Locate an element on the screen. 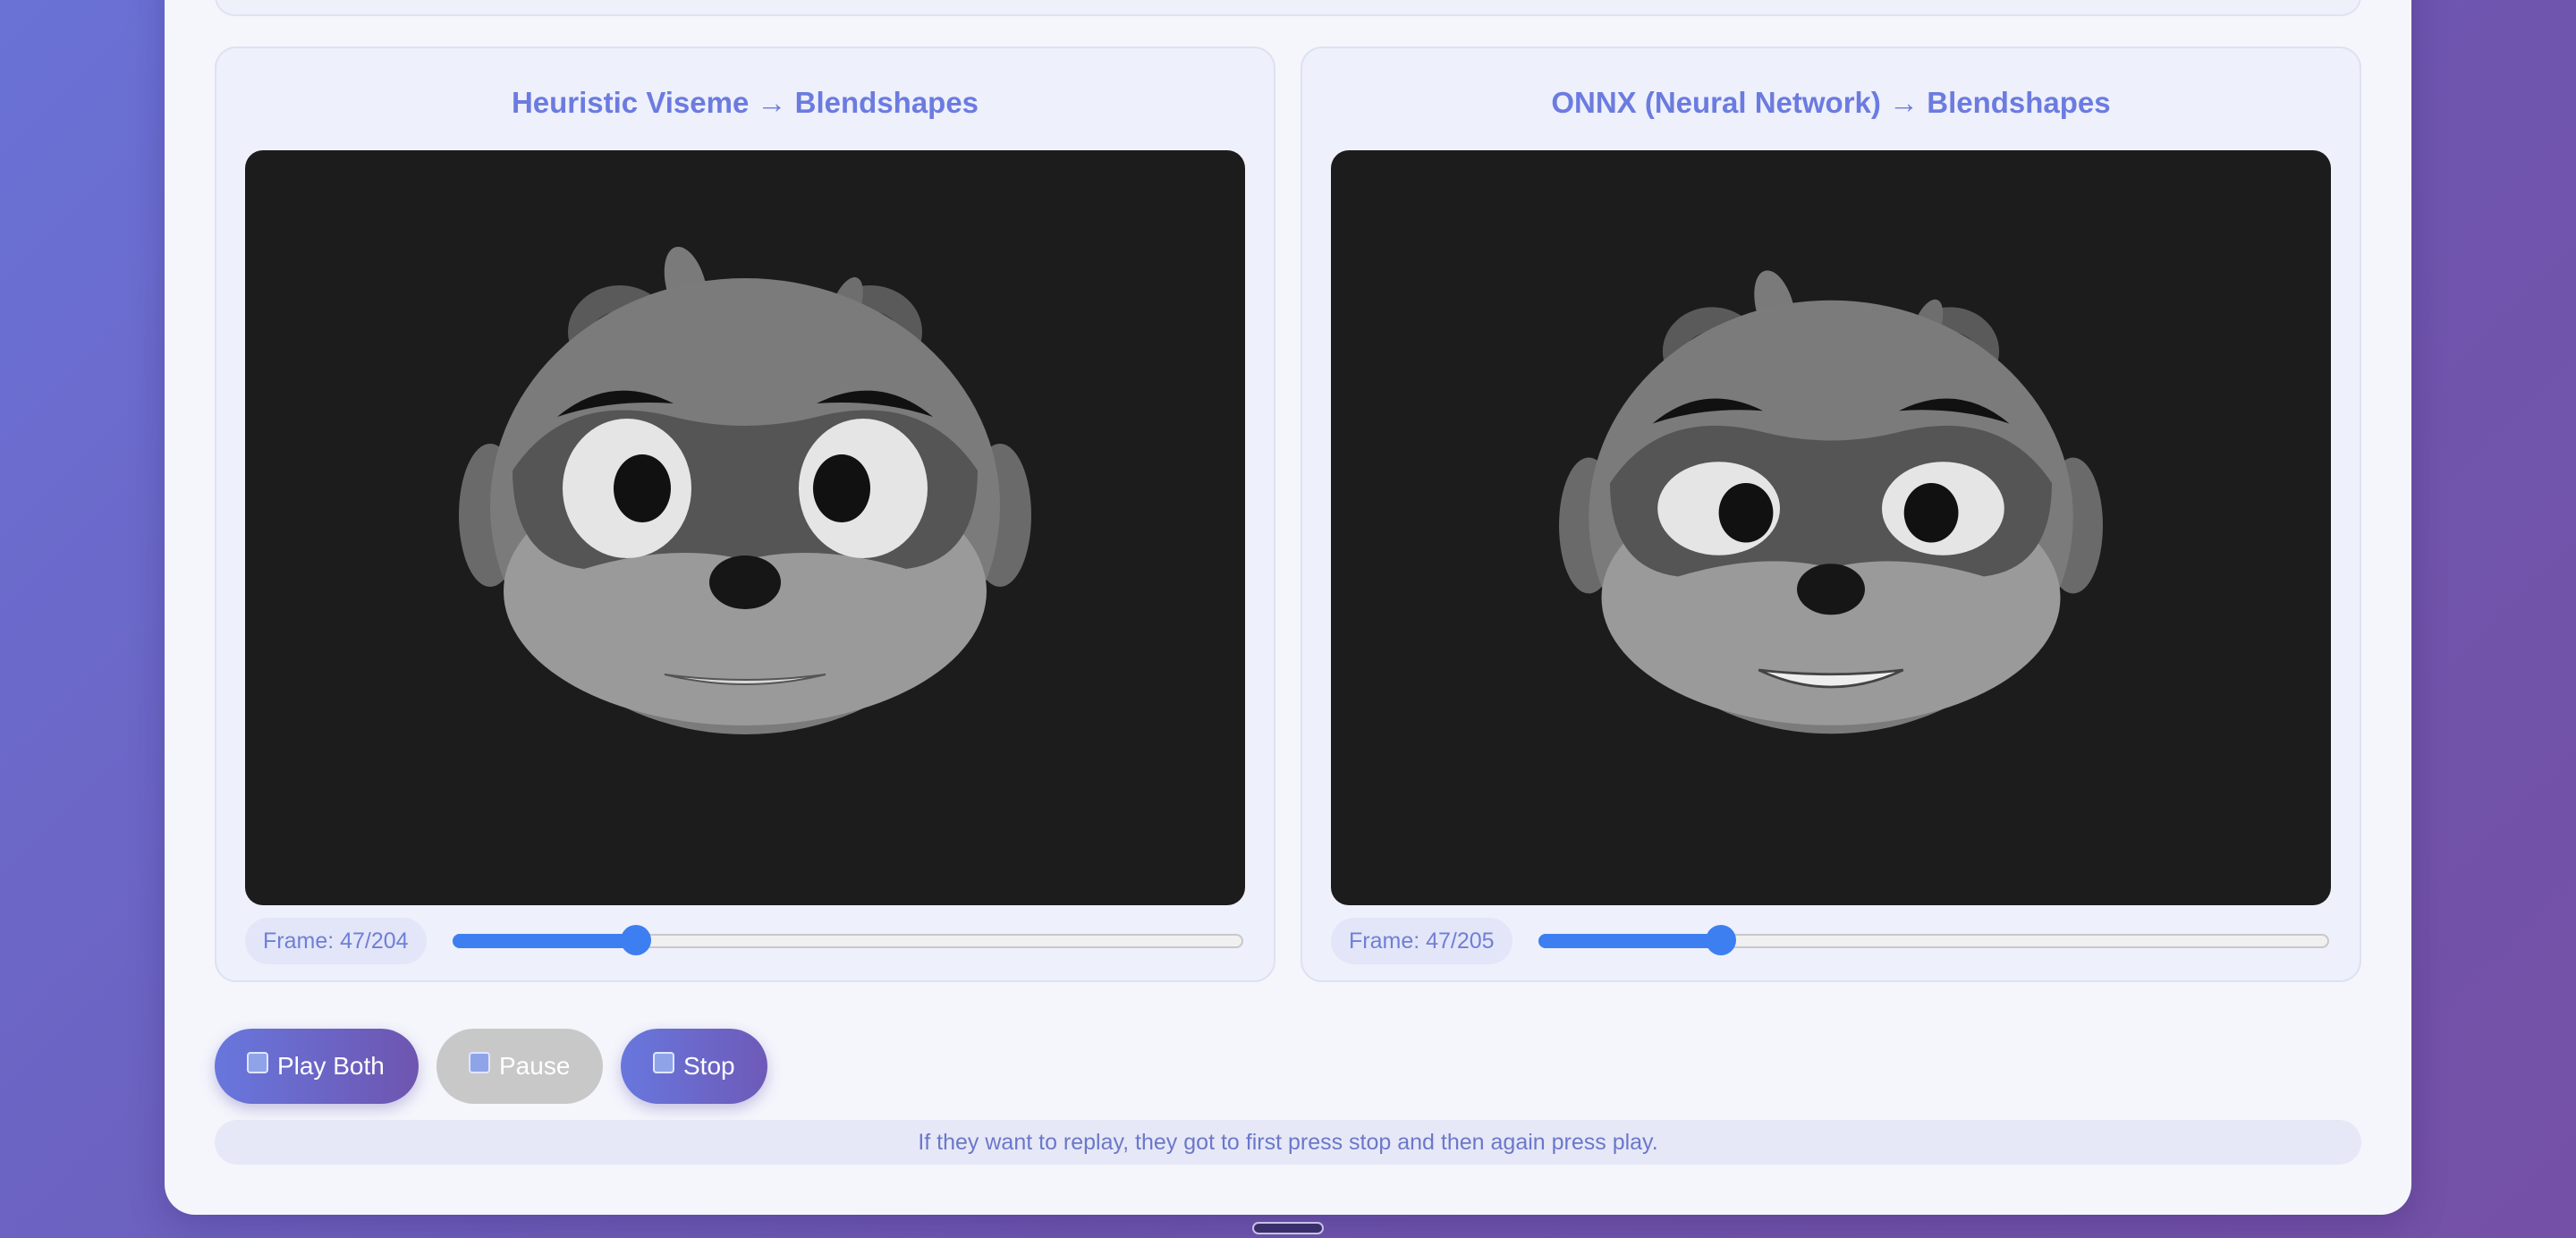  play-both-button: Play Both is located at coordinates (317, 1066).